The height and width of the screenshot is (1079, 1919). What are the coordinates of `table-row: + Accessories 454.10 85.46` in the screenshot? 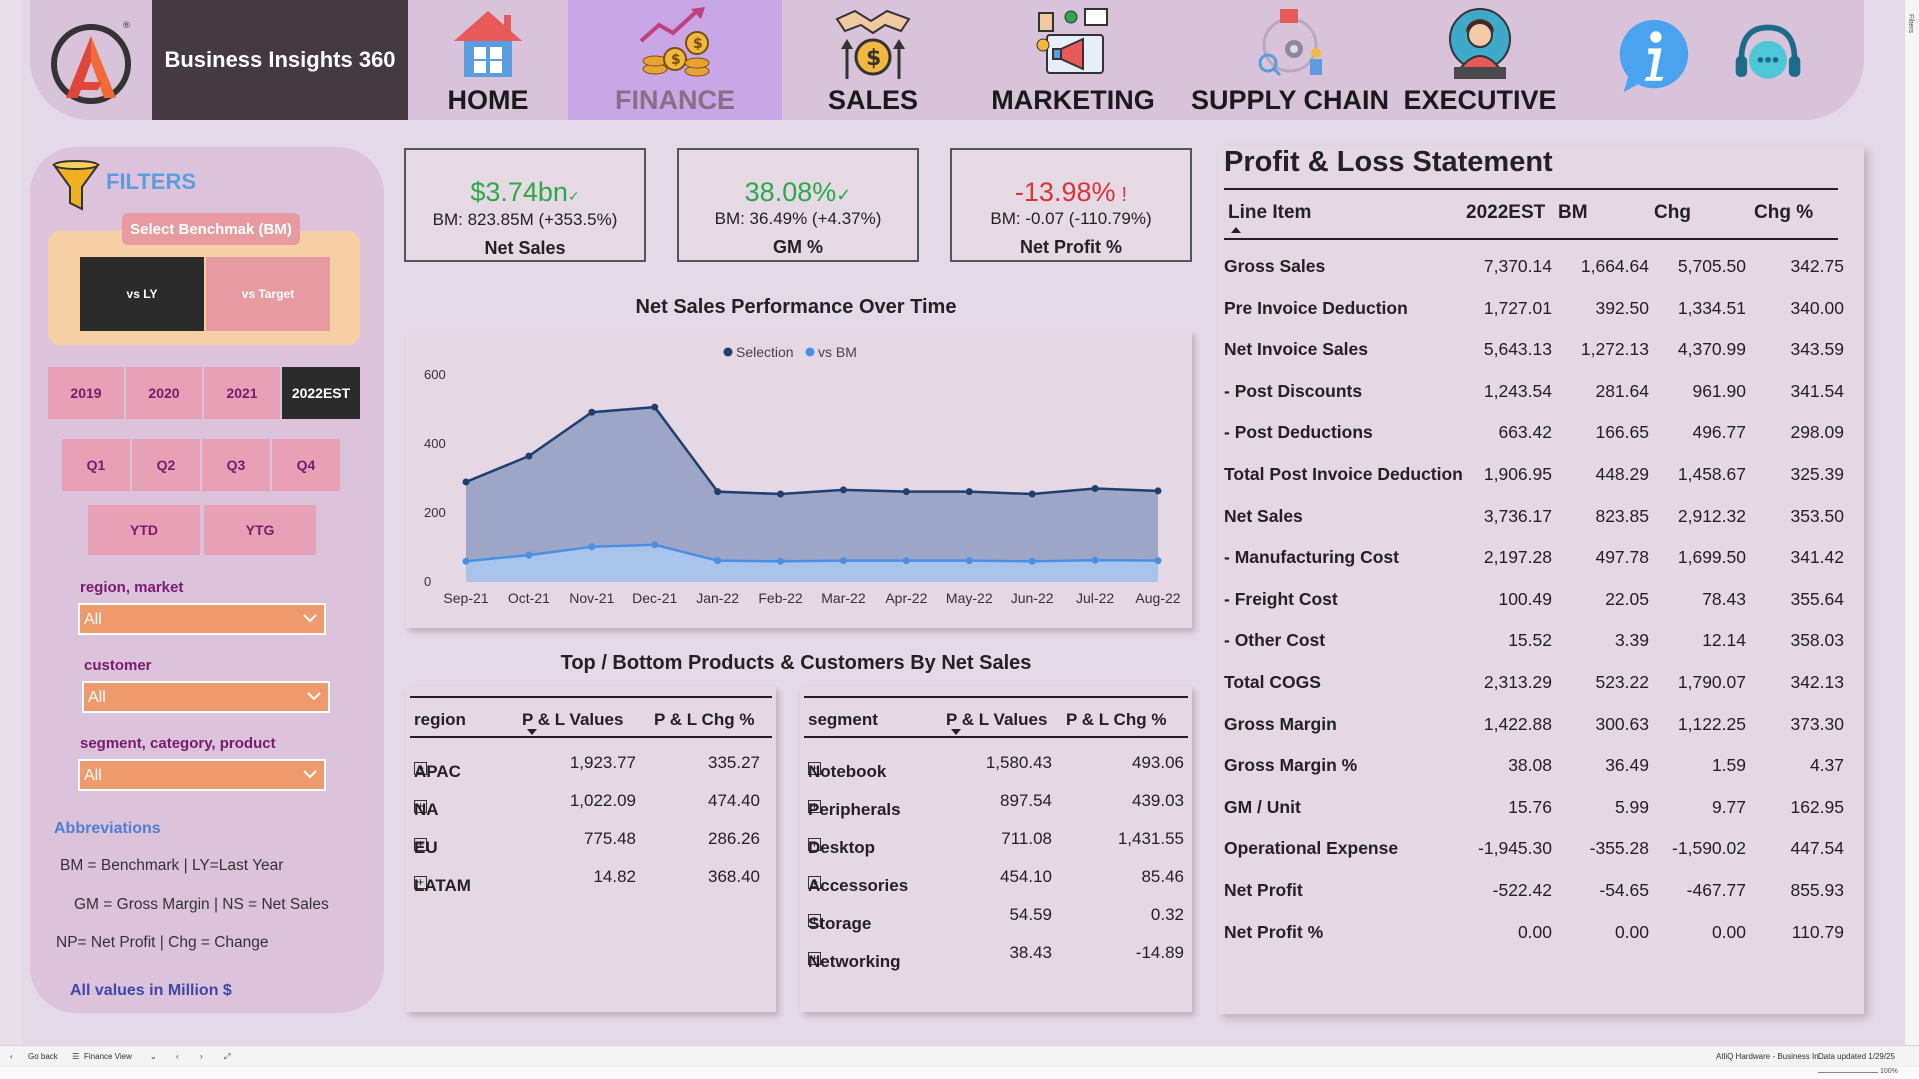 It's located at (996, 877).